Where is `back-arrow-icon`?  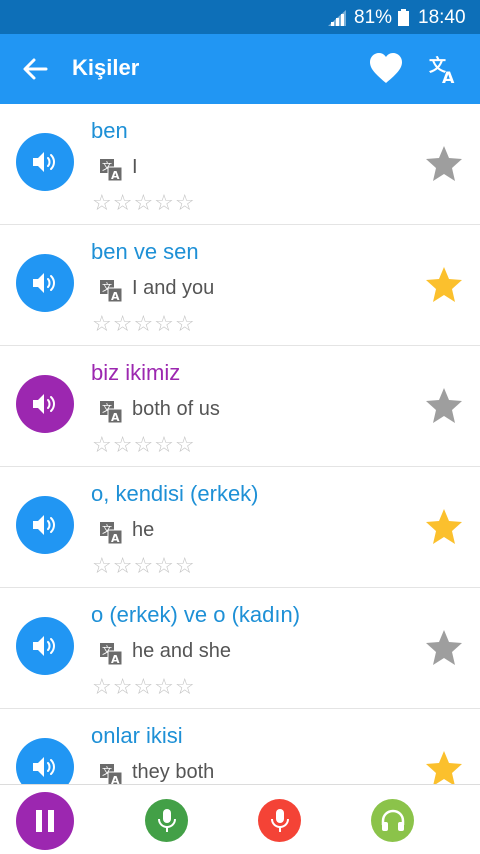 back-arrow-icon is located at coordinates (35, 69).